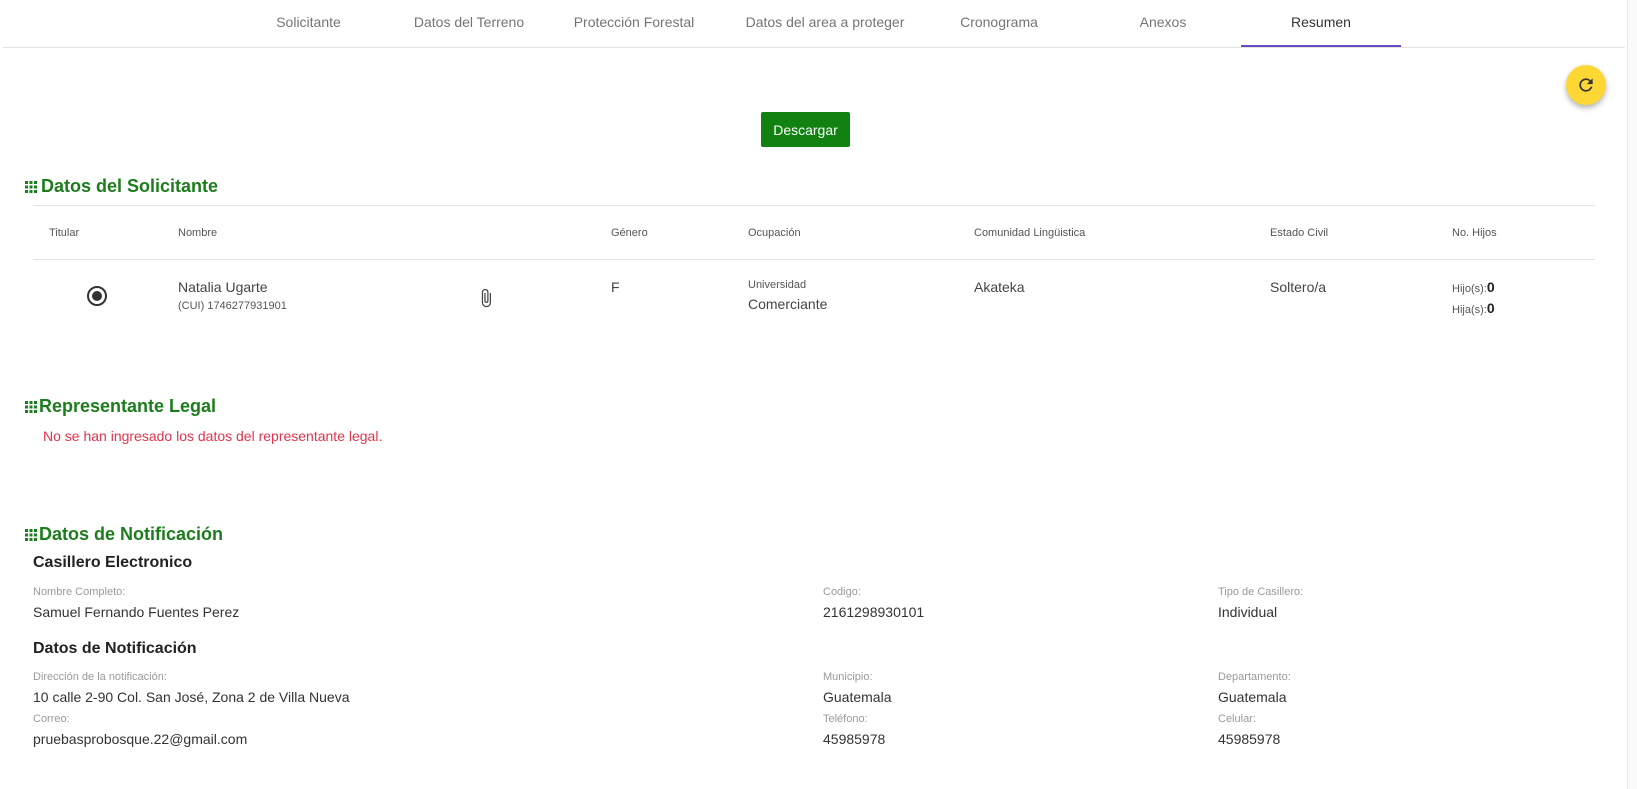  What do you see at coordinates (805, 129) in the screenshot?
I see `download-button: Descargar` at bounding box center [805, 129].